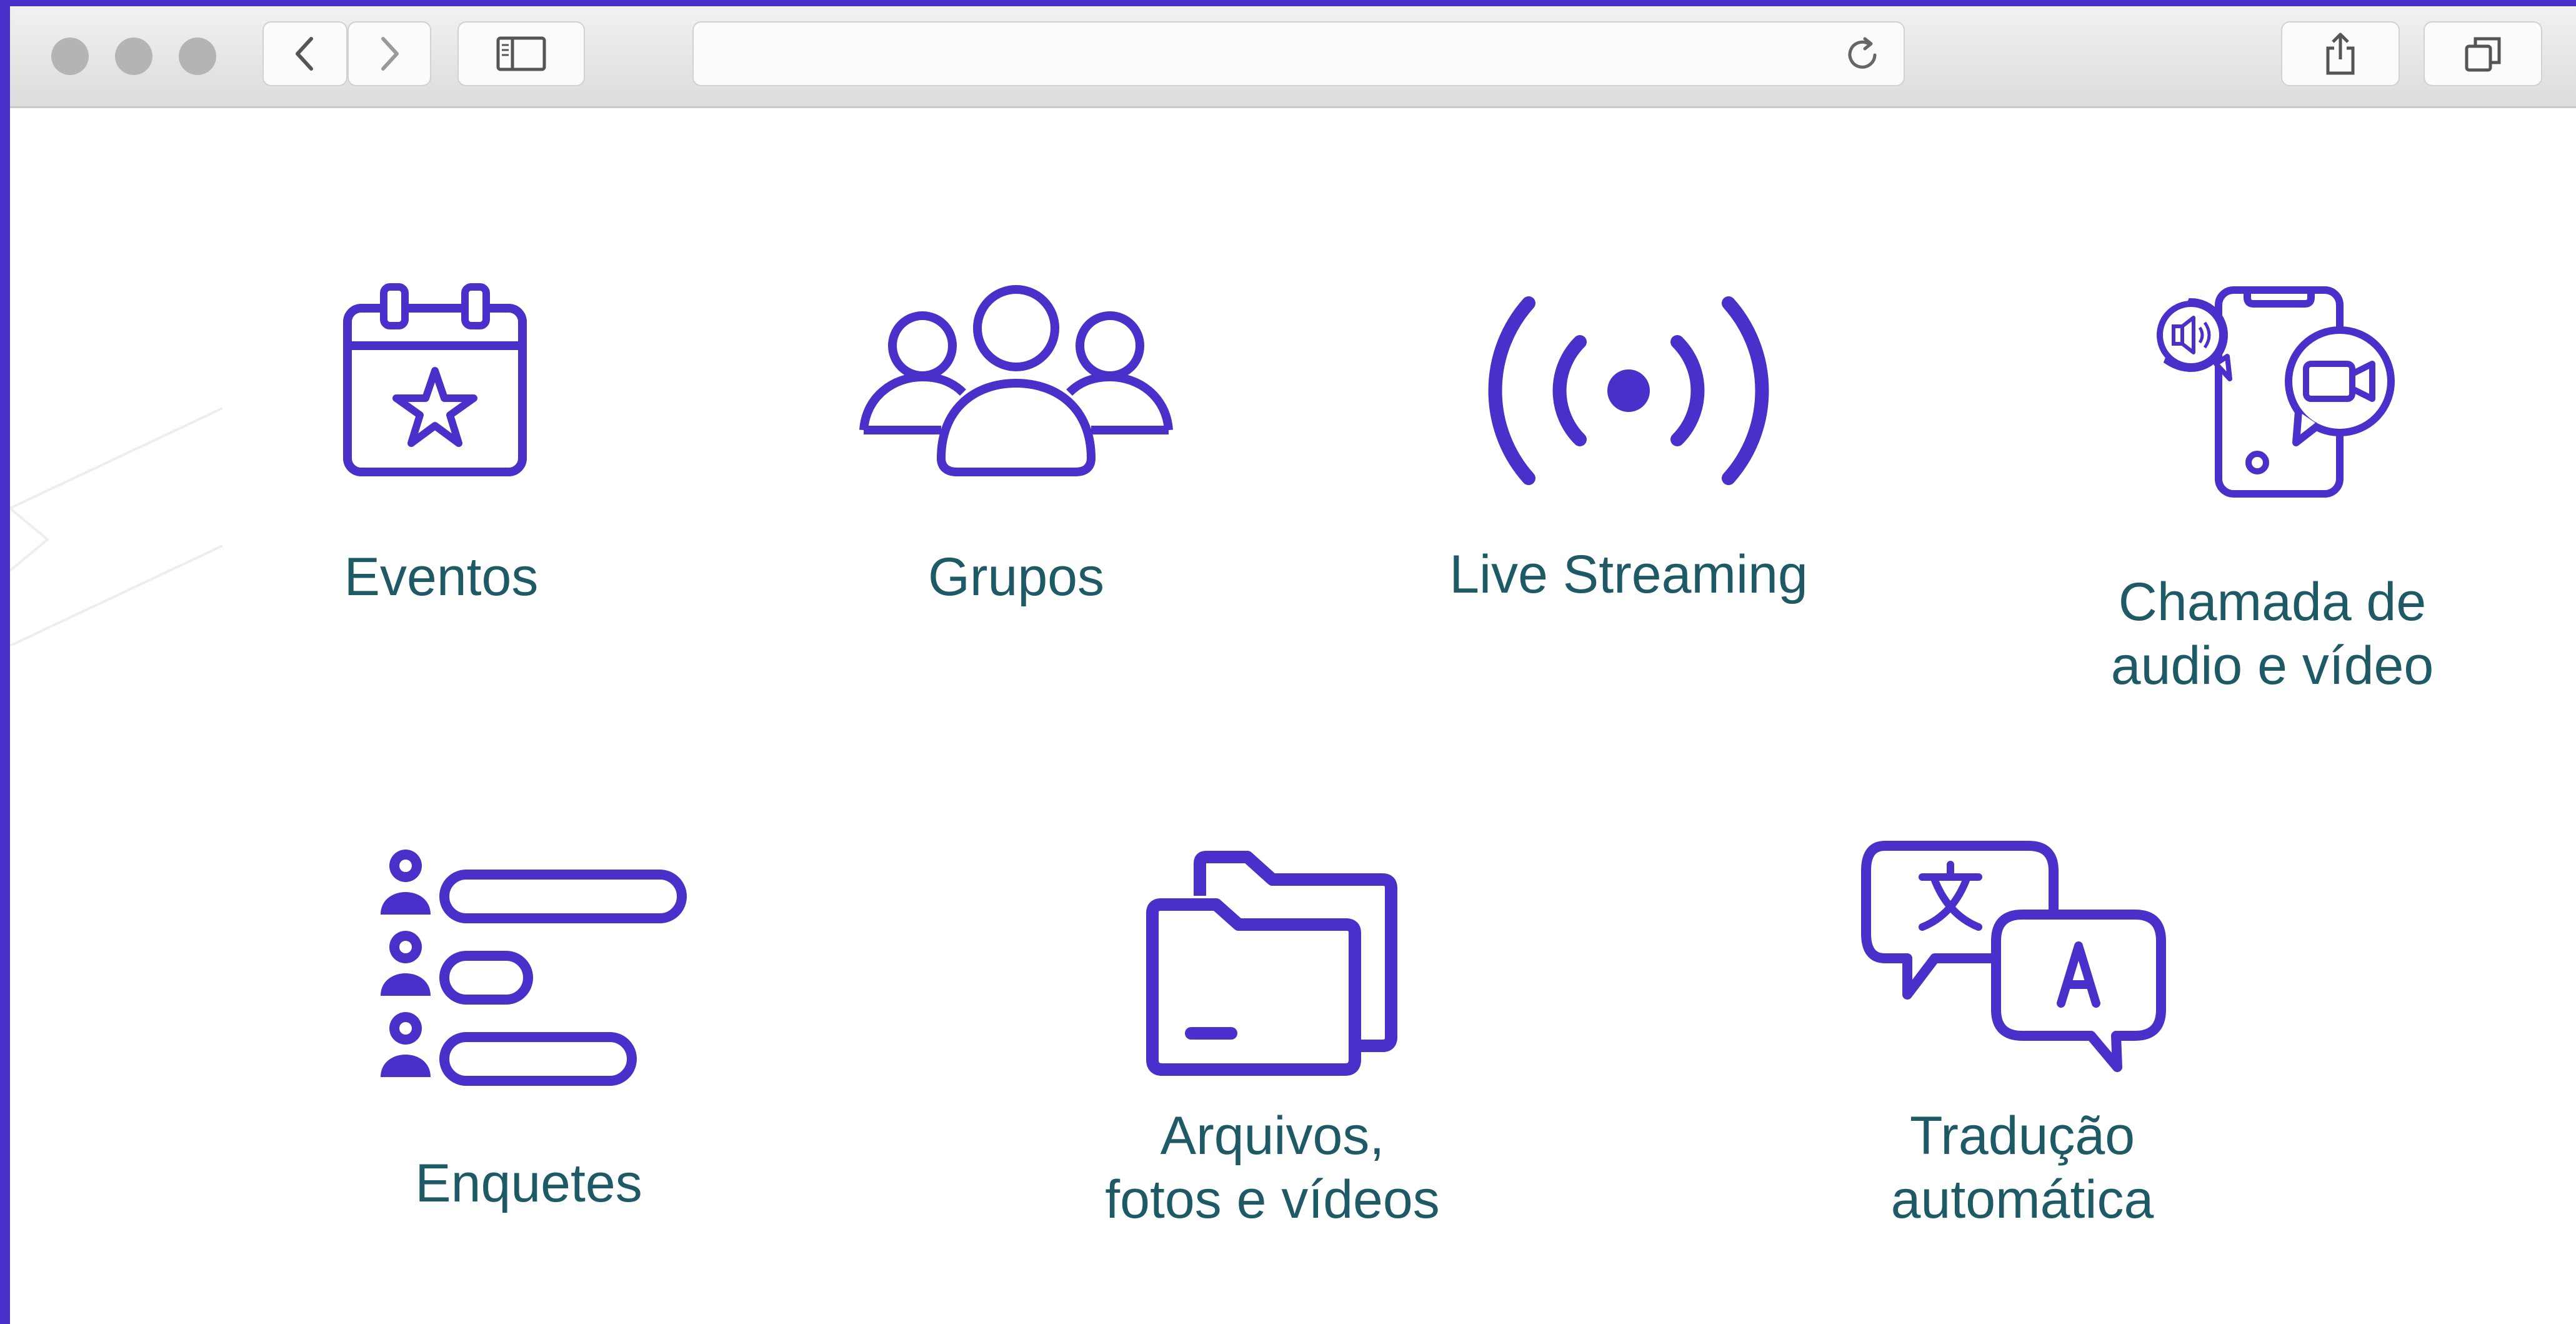 Image resolution: width=2576 pixels, height=1324 pixels. What do you see at coordinates (70, 56) in the screenshot?
I see `close-window-button` at bounding box center [70, 56].